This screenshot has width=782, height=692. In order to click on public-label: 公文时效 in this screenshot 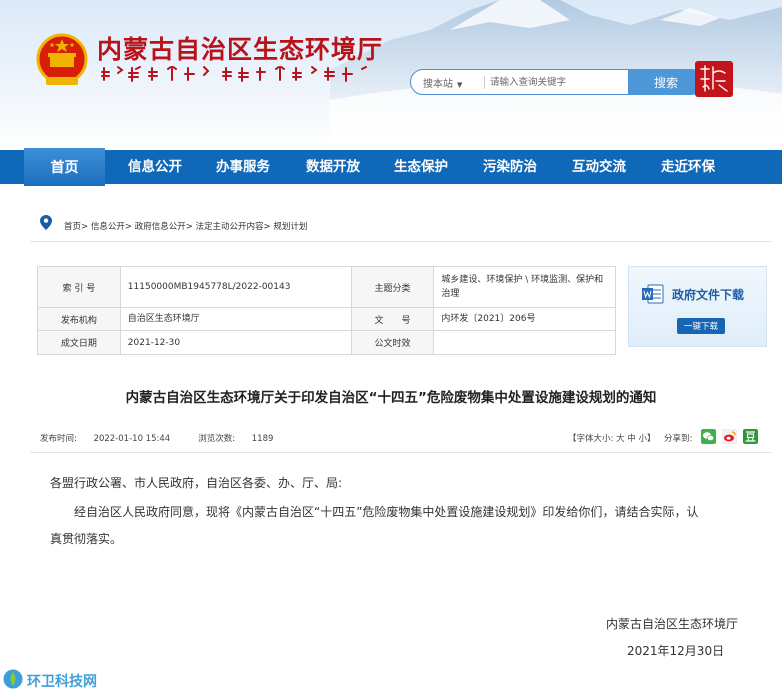, I will do `click(392, 342)`.